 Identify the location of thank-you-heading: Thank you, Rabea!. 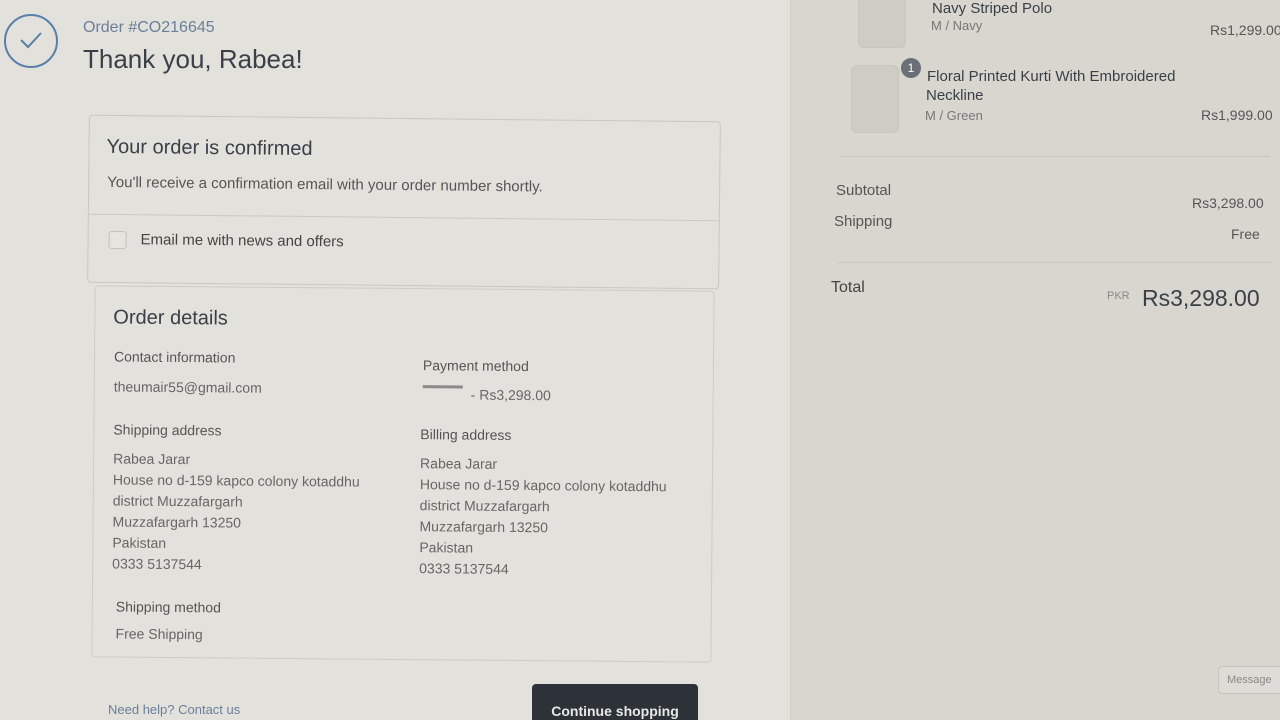
(193, 59).